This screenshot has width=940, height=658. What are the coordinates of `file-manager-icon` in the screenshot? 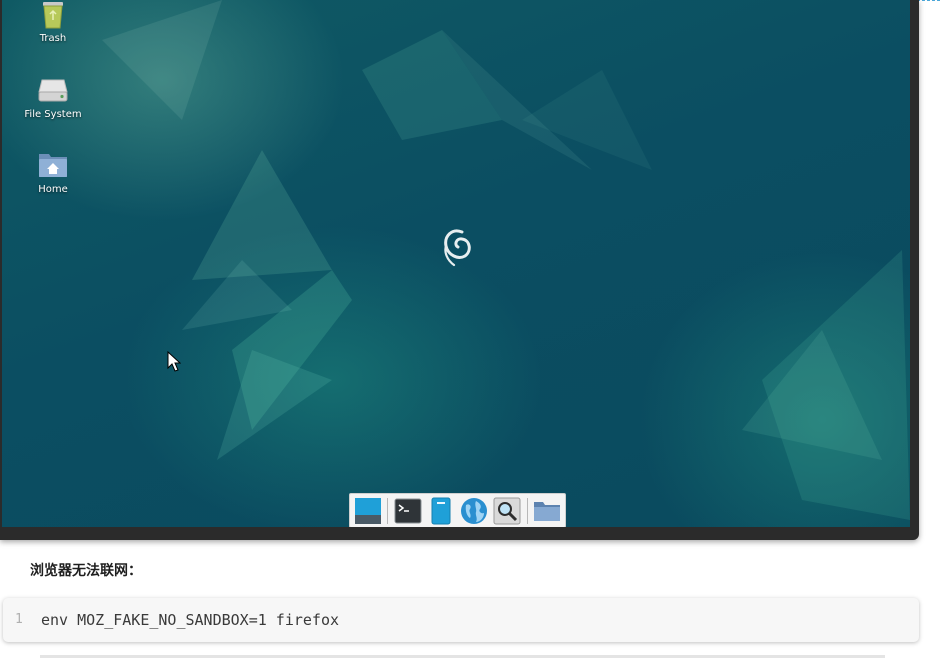 It's located at (441, 510).